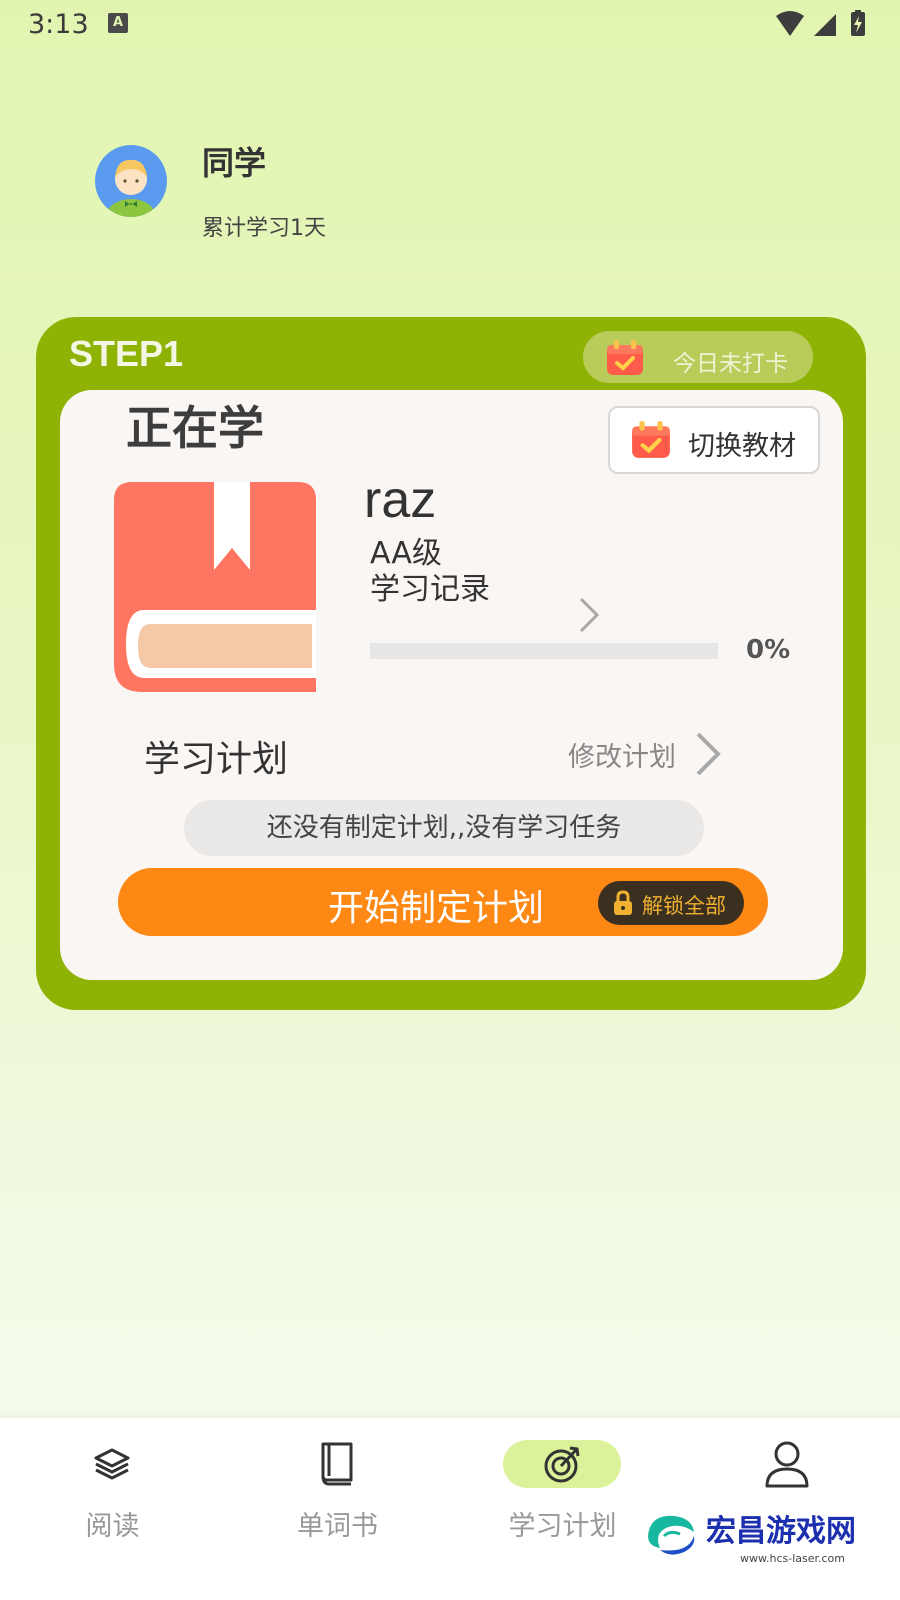 Image resolution: width=900 pixels, height=1600 pixels. Describe the element at coordinates (562, 1464) in the screenshot. I see `target-icon` at that location.